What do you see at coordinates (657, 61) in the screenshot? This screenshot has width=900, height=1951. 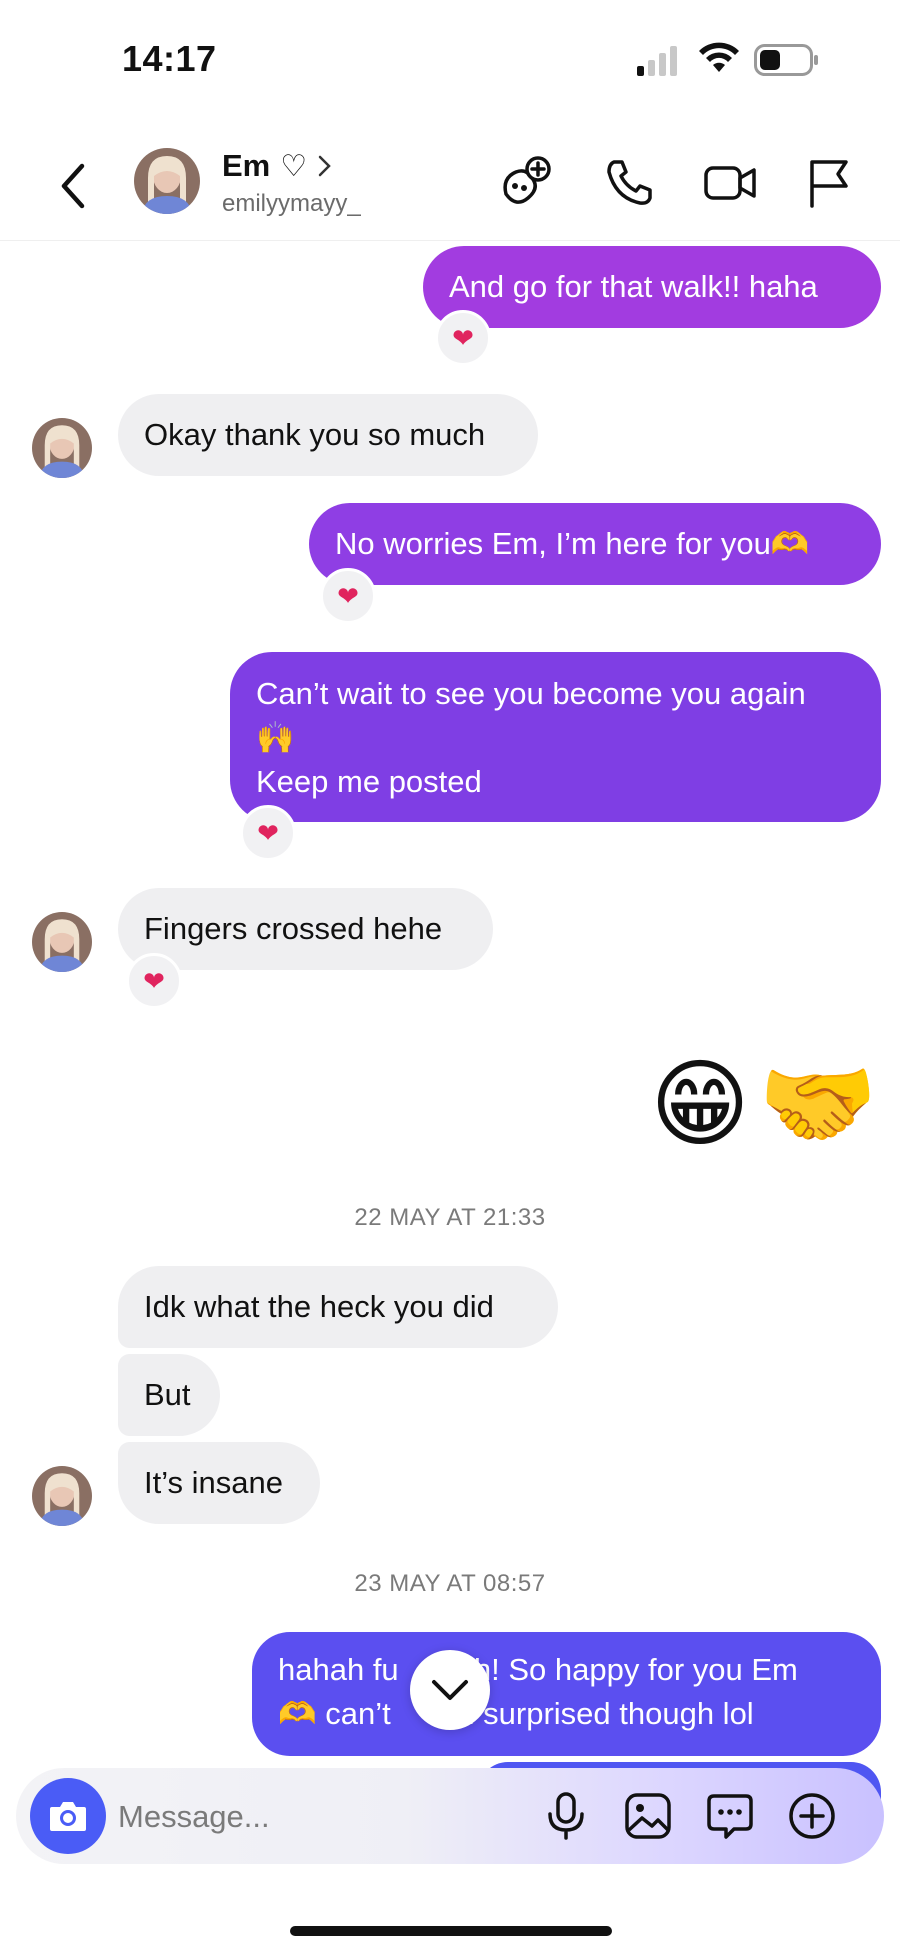 I see `cellular-signal-icon` at bounding box center [657, 61].